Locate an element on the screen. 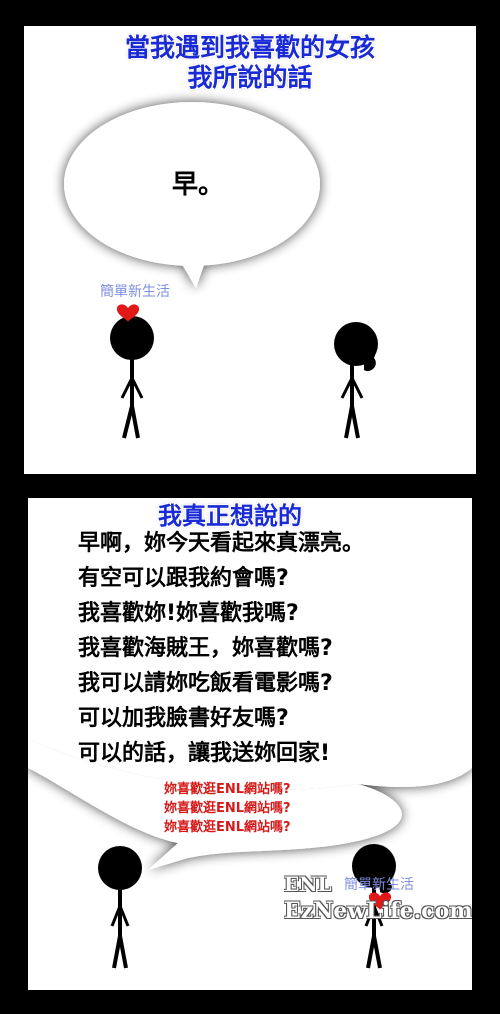  girl-figure is located at coordinates (356, 380).